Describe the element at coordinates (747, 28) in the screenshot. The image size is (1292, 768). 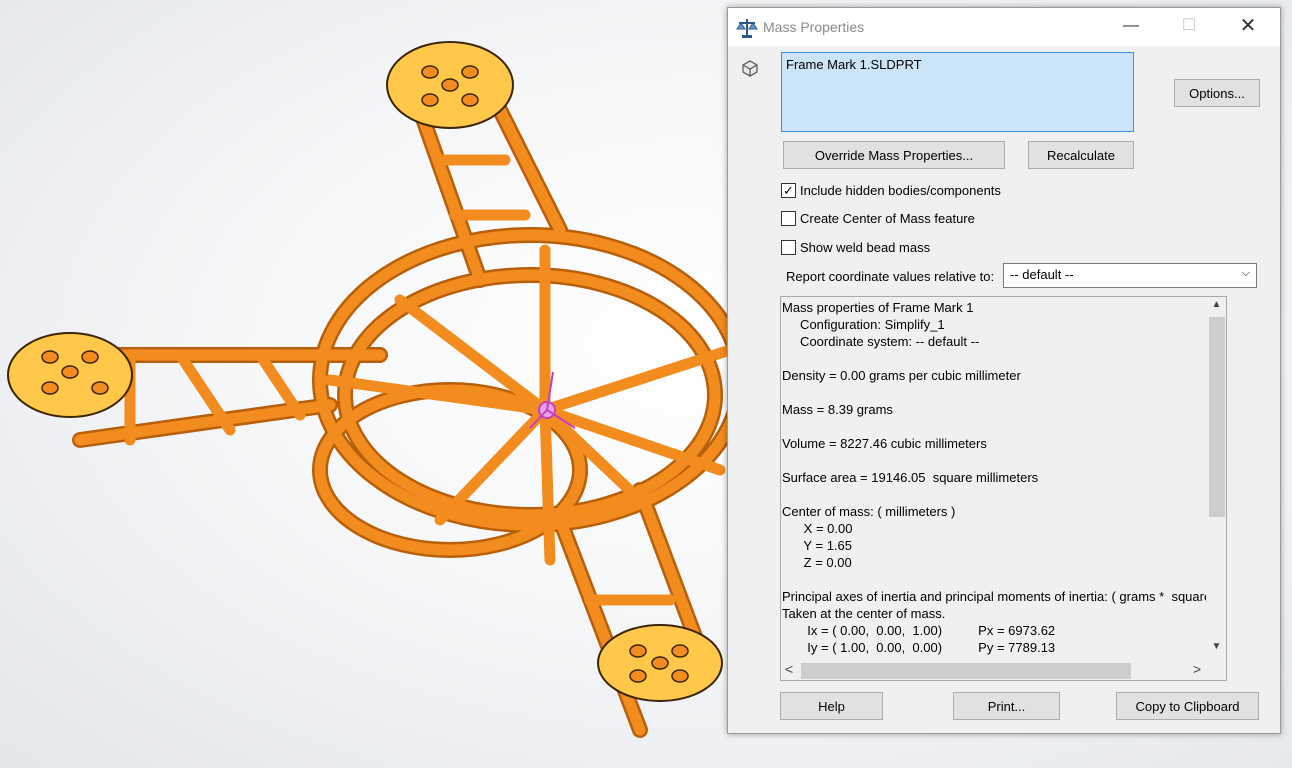
I see `scale-icon` at that location.